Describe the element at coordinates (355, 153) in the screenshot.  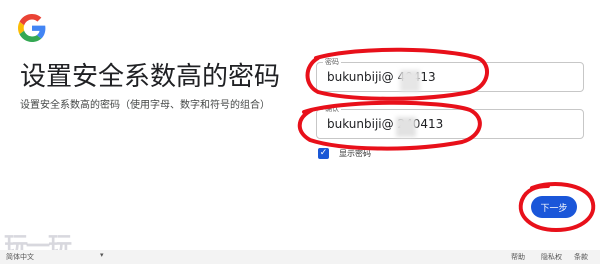
I see `show-password-label: 显示密码` at that location.